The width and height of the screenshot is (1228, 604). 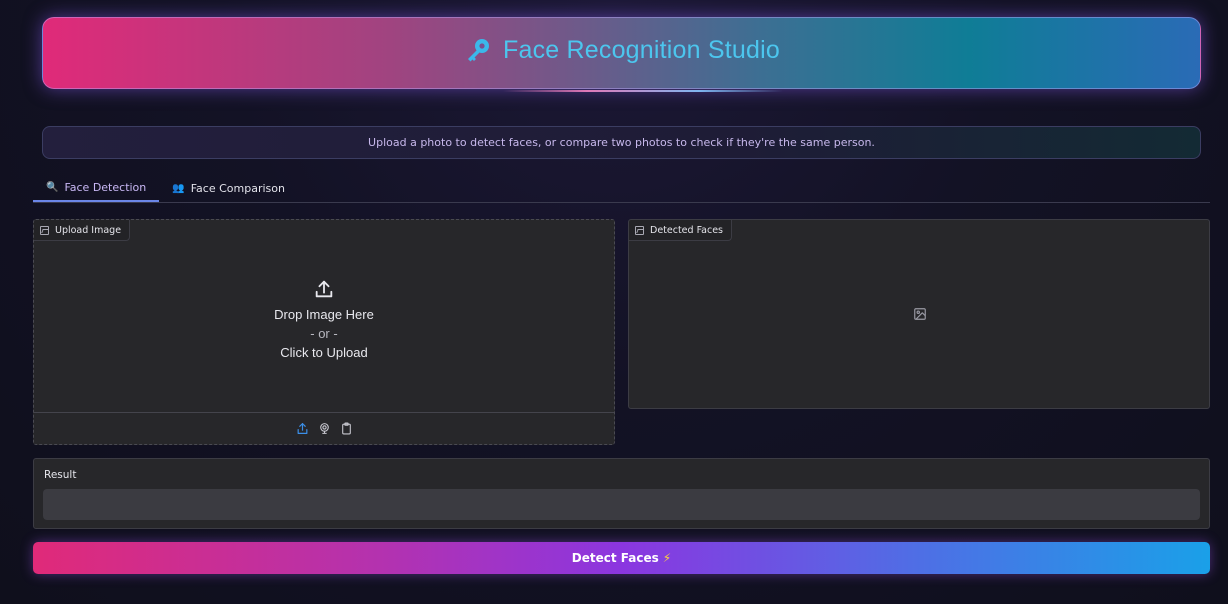 I want to click on detect-faces-button: Detect Faces ⚡, so click(x=621, y=558).